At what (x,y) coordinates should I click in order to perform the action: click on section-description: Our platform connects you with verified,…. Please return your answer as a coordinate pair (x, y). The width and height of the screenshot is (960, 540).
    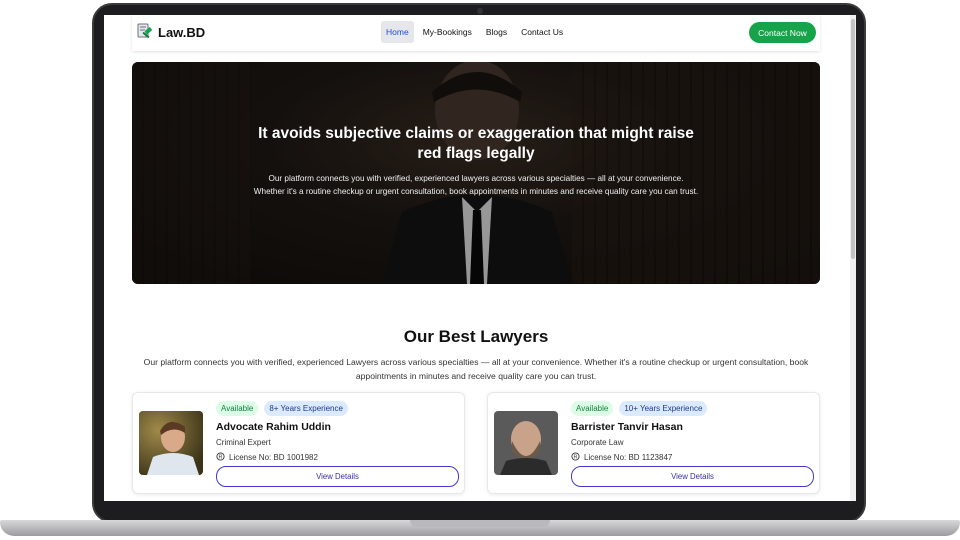
    Looking at the image, I should click on (476, 369).